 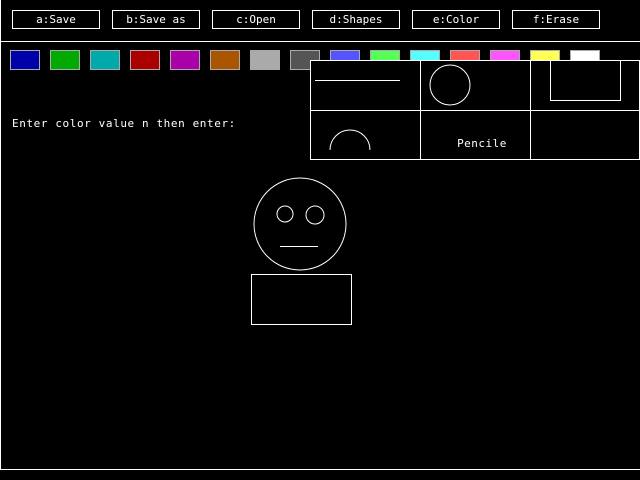 What do you see at coordinates (105, 60) in the screenshot?
I see `color-swatch-cyan` at bounding box center [105, 60].